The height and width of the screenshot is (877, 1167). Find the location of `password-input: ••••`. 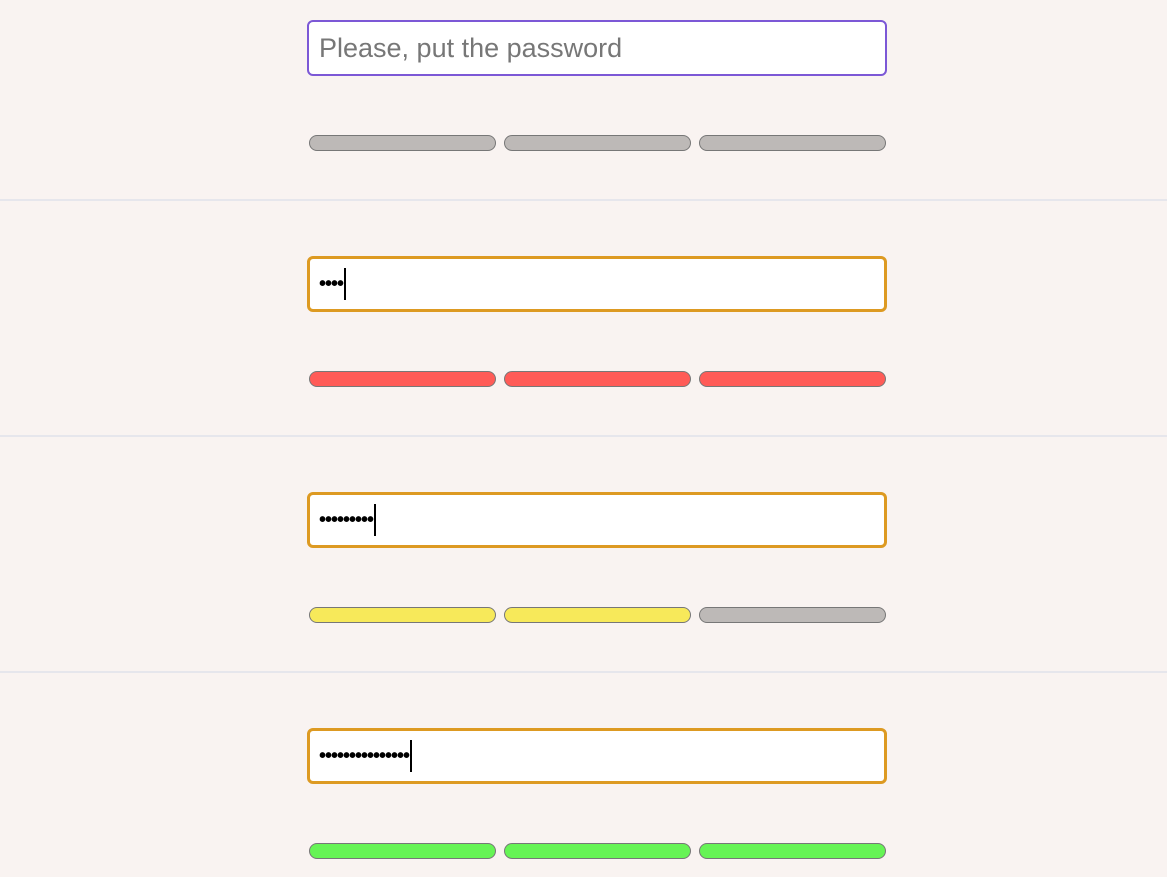

password-input: •••• is located at coordinates (597, 284).